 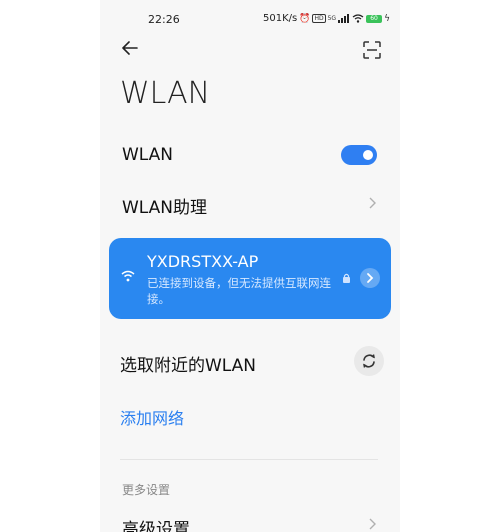 I want to click on connected-network-card: YXDRSTXX-AP 已连接到设备，但无法提供互联网连接。, so click(x=250, y=278).